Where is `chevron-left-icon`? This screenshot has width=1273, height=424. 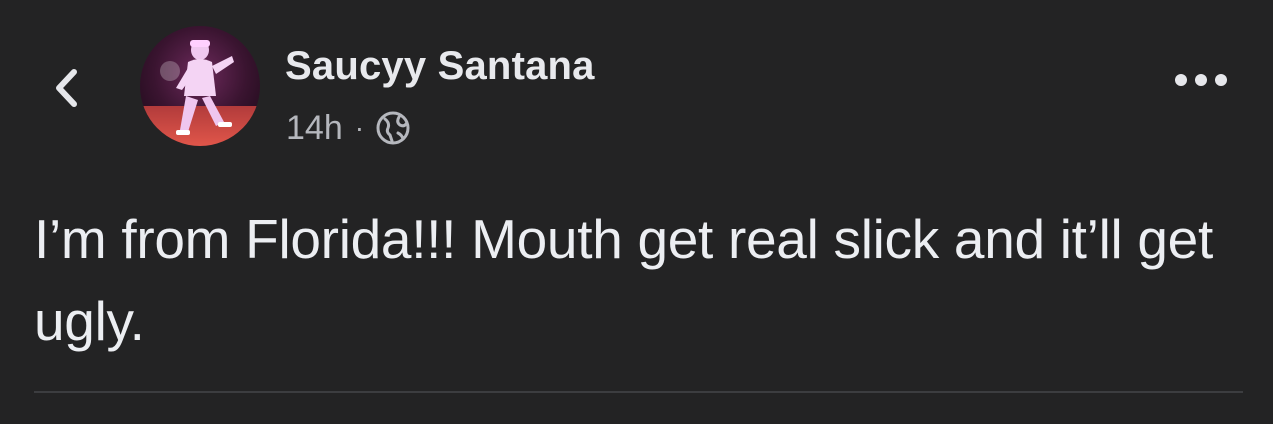
chevron-left-icon is located at coordinates (66, 88).